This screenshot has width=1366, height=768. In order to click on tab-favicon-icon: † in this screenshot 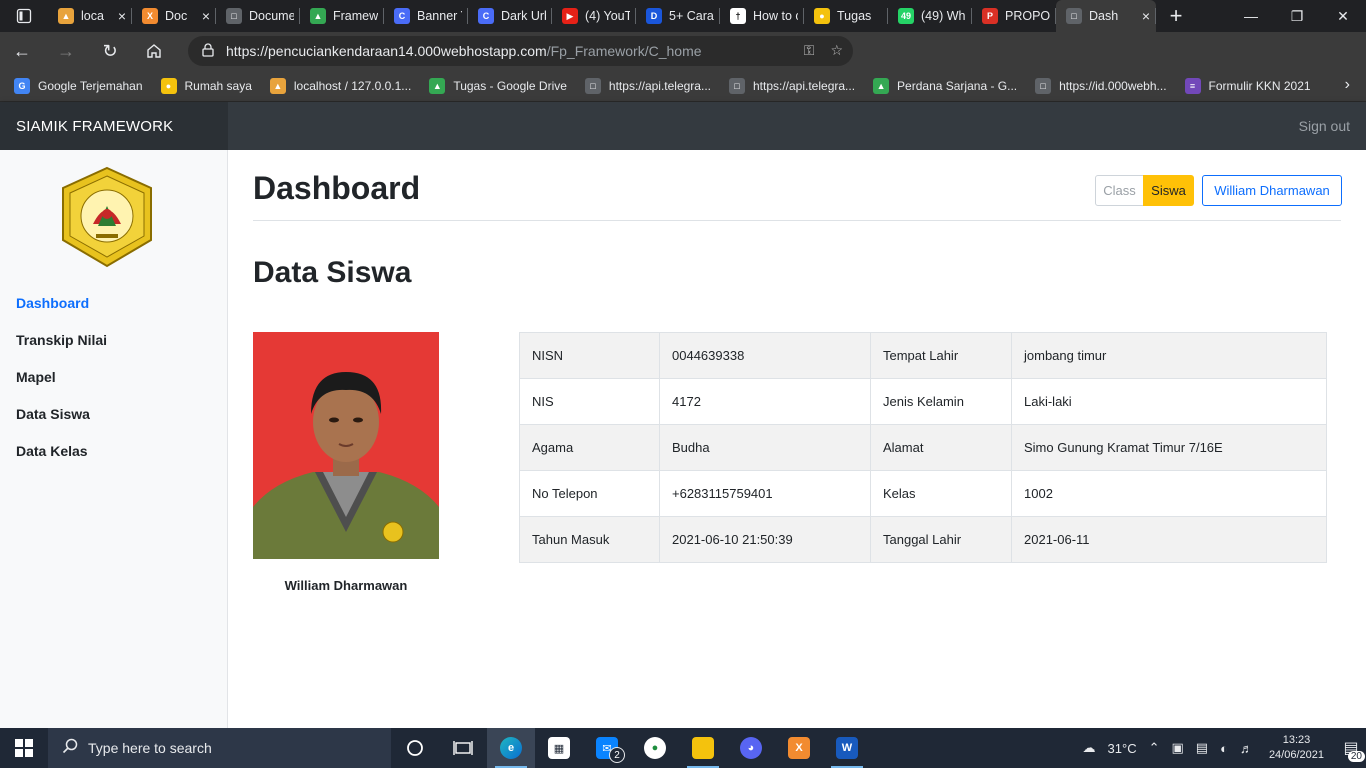, I will do `click(738, 16)`.